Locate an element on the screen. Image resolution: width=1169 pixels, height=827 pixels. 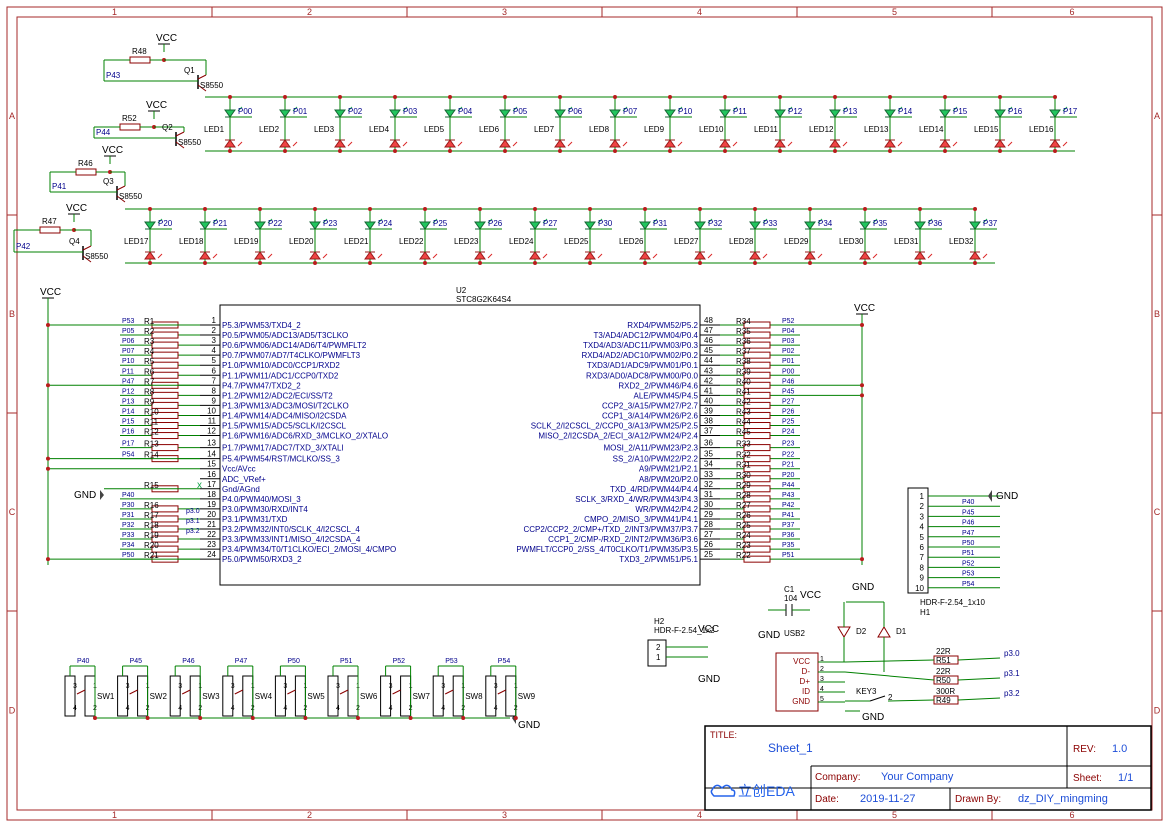
h1-pin-number: 8 is located at coordinates (922, 567).